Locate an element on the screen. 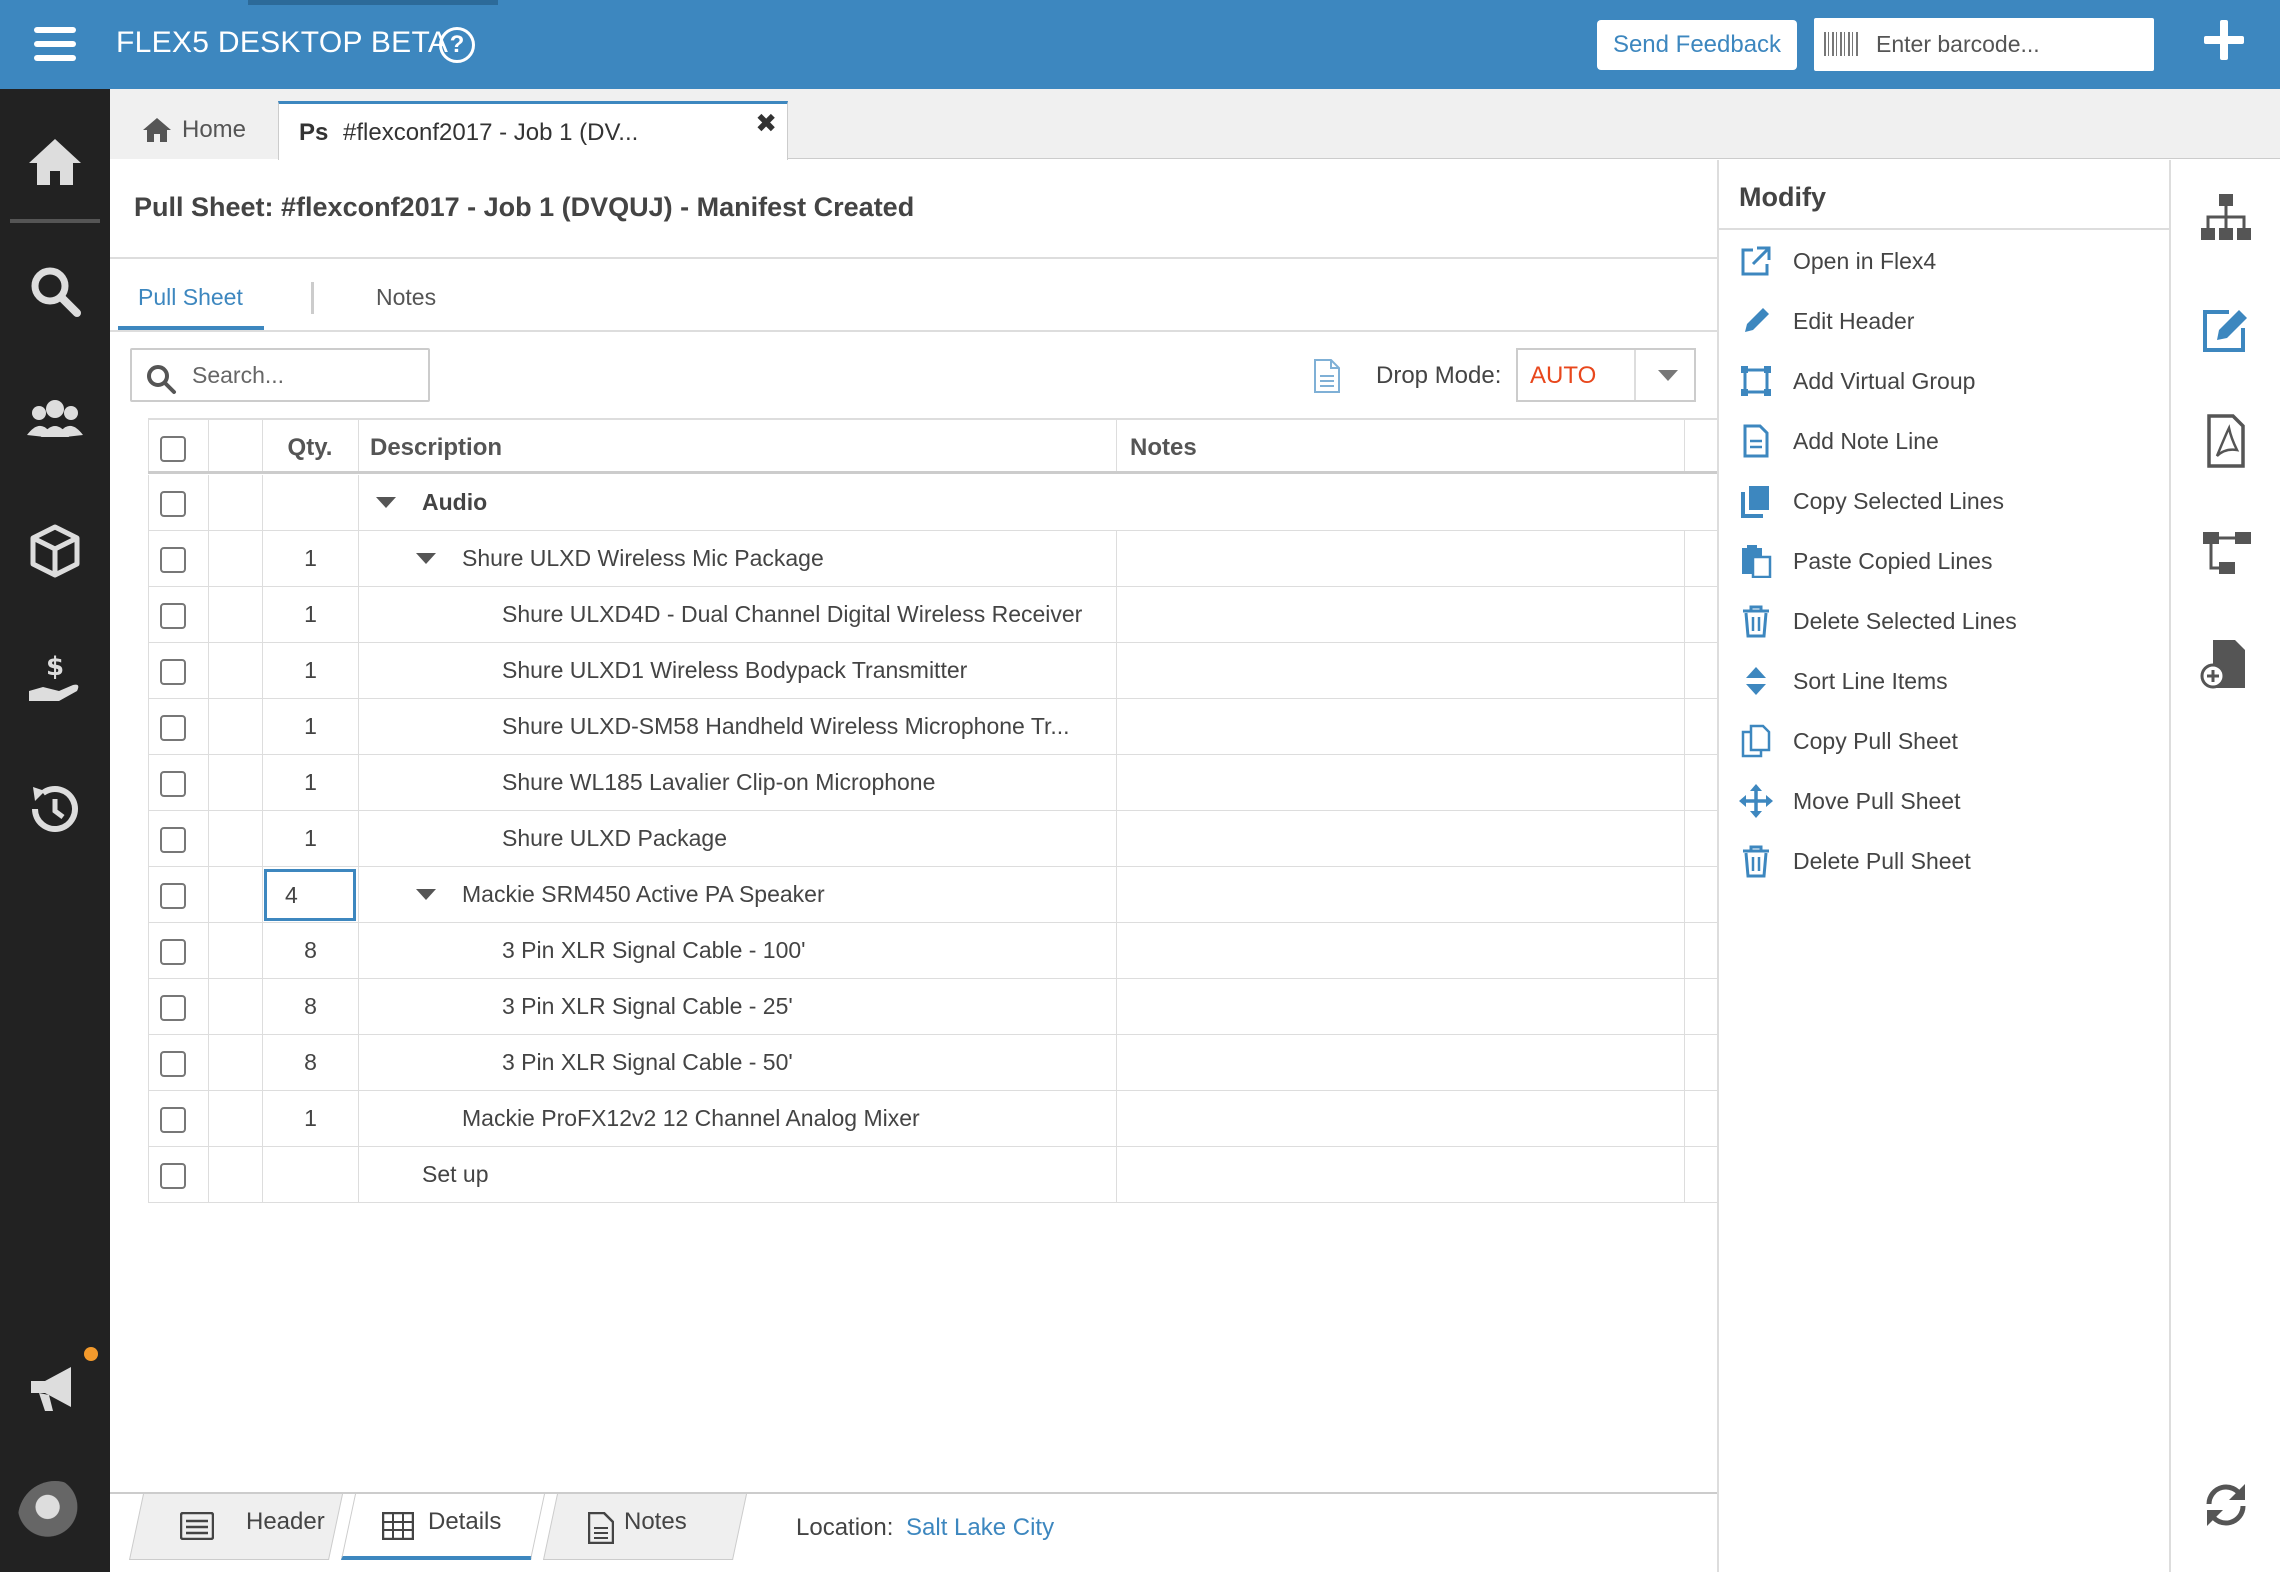  description-cell: Shure WL185 Lavalier Clip-on Microphone is located at coordinates (718, 782).